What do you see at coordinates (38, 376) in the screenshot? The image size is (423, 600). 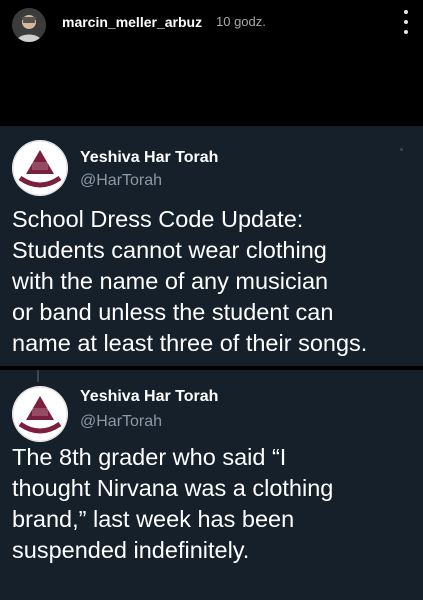 I see `thread-connector` at bounding box center [38, 376].